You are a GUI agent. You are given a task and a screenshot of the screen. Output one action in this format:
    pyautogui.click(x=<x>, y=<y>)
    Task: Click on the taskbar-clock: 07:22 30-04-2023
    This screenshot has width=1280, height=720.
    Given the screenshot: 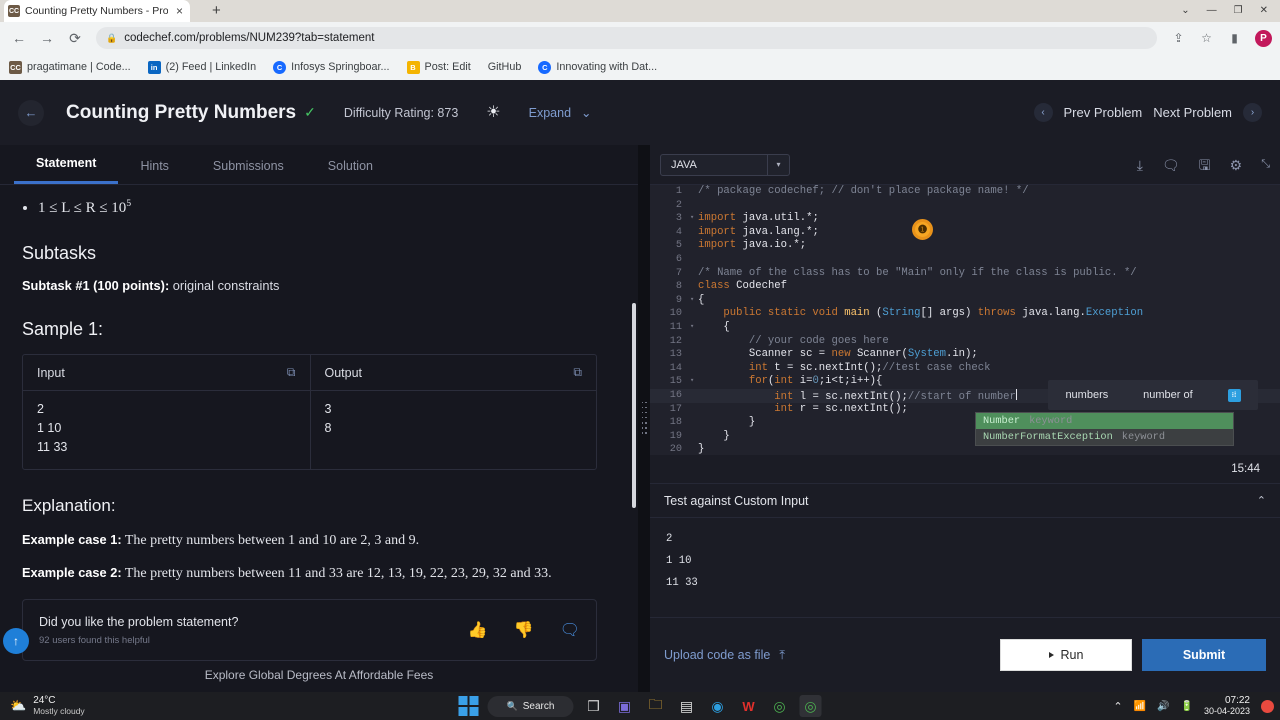 What is the action you would take?
    pyautogui.click(x=1227, y=706)
    